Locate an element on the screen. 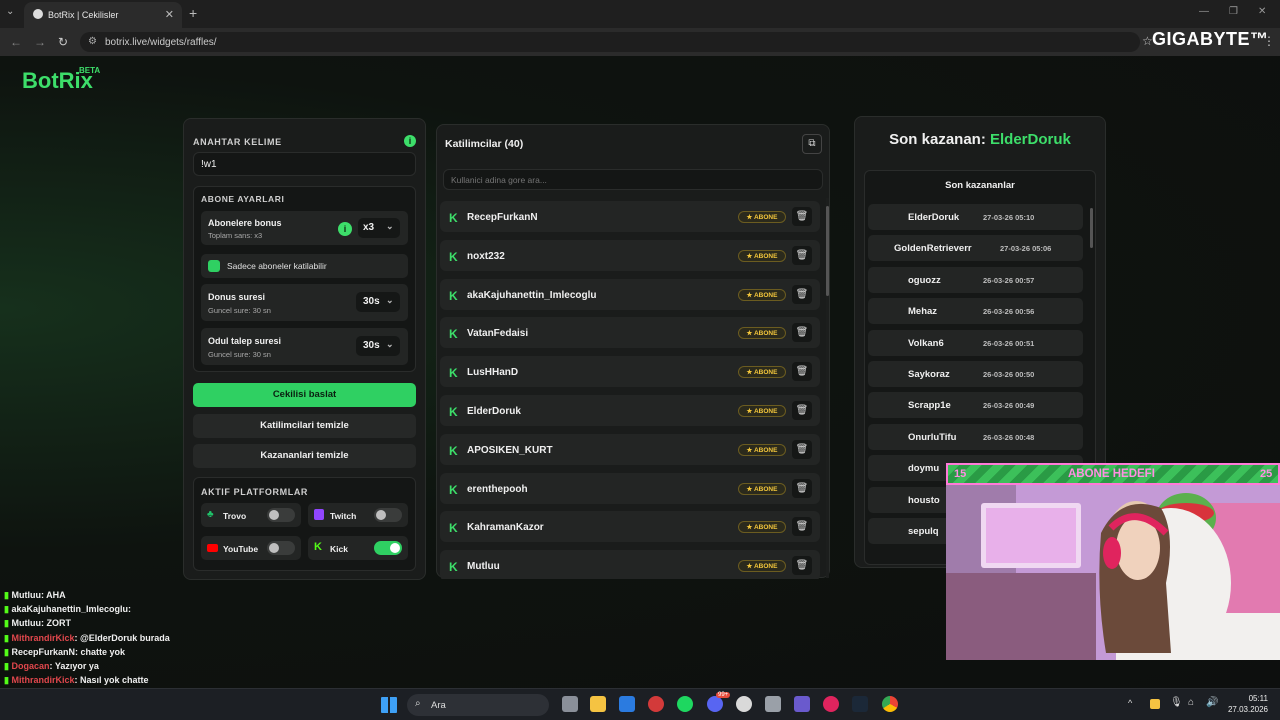 This screenshot has height=720, width=1280. winner-name: doymu is located at coordinates (924, 469).